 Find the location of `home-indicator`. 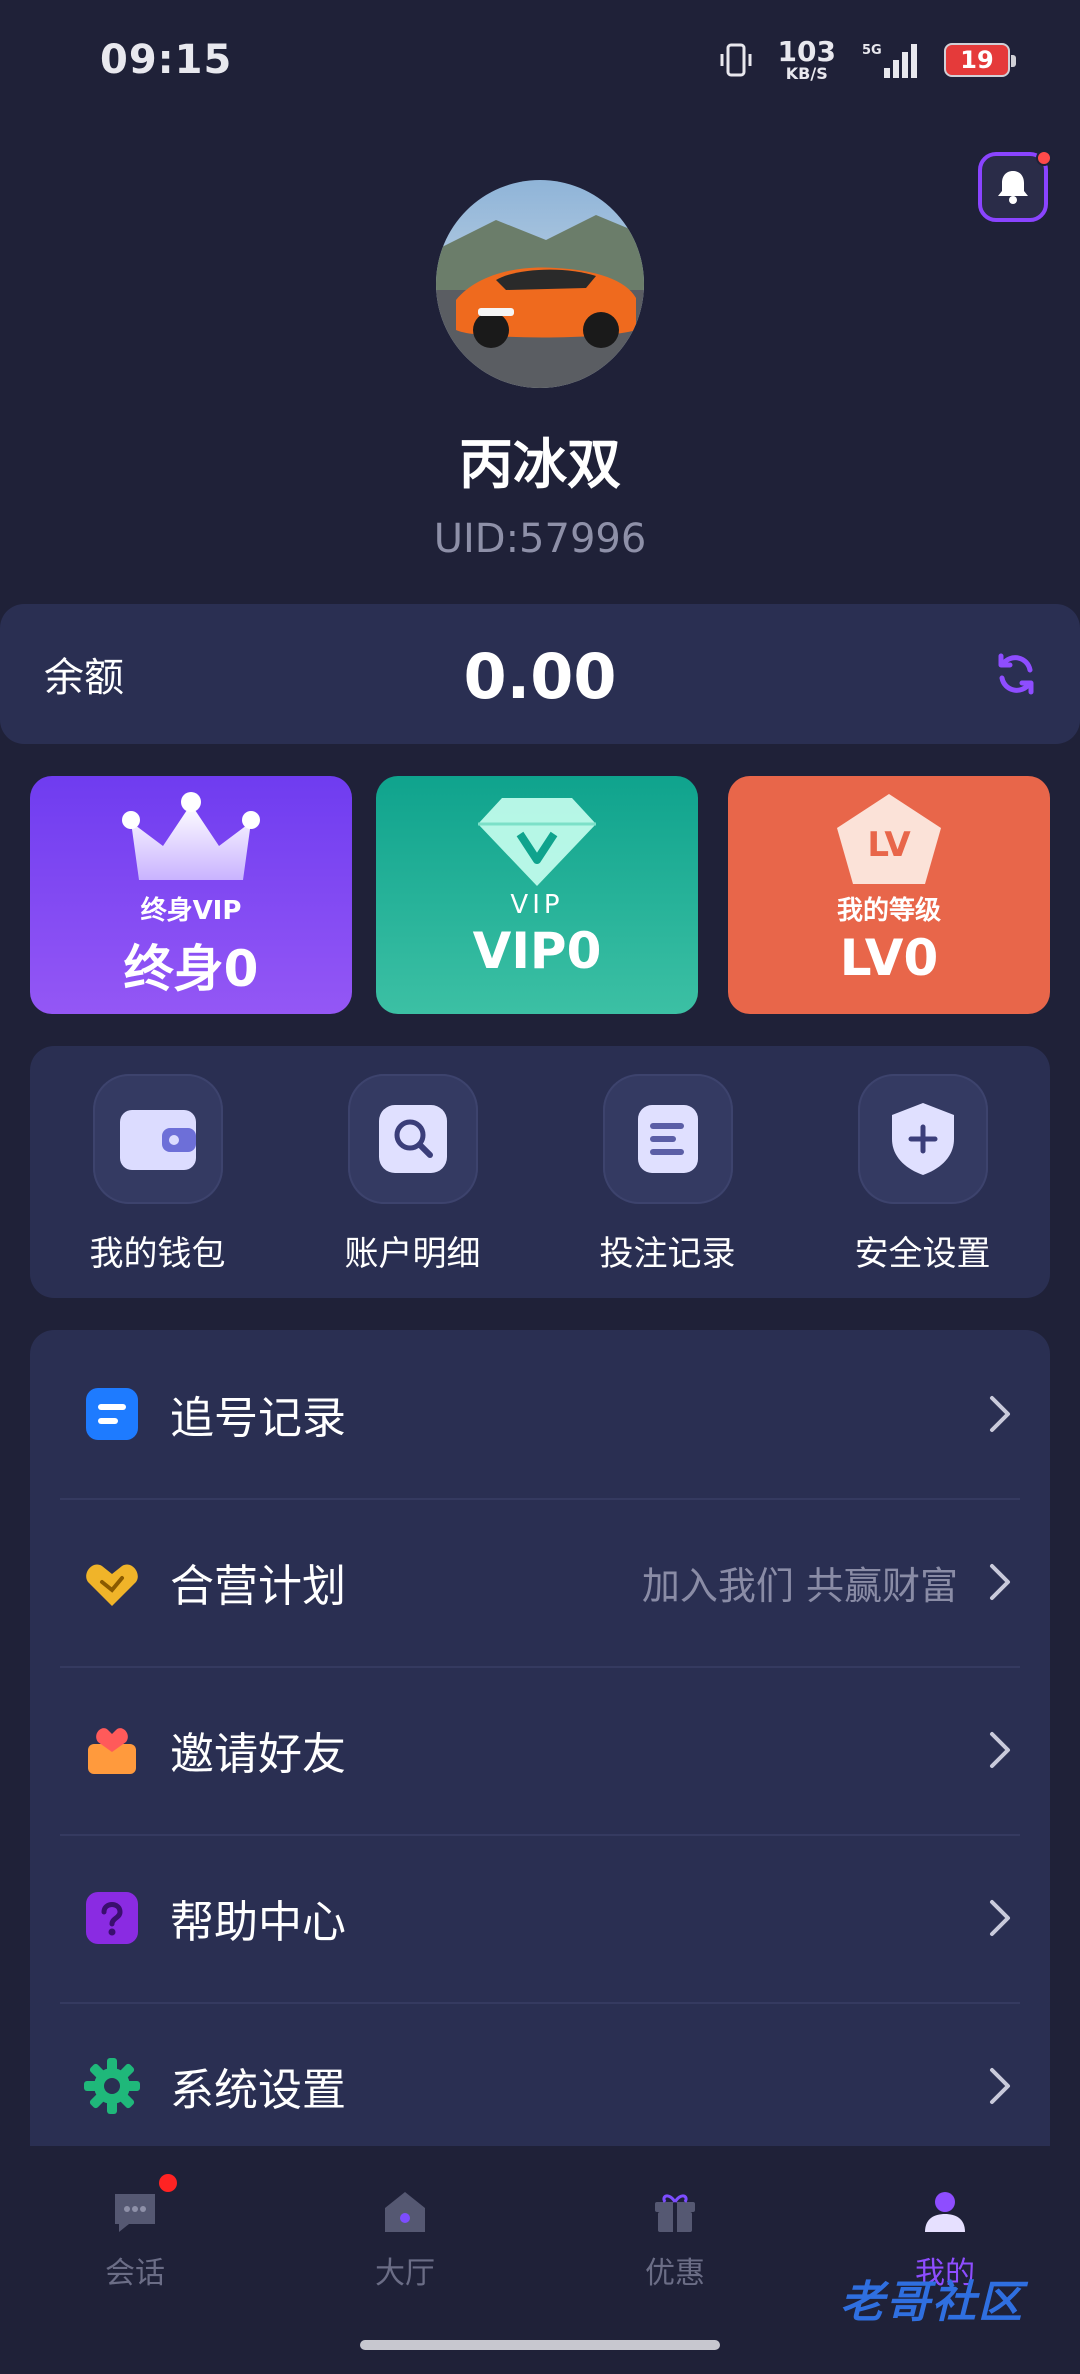

home-indicator is located at coordinates (540, 2345).